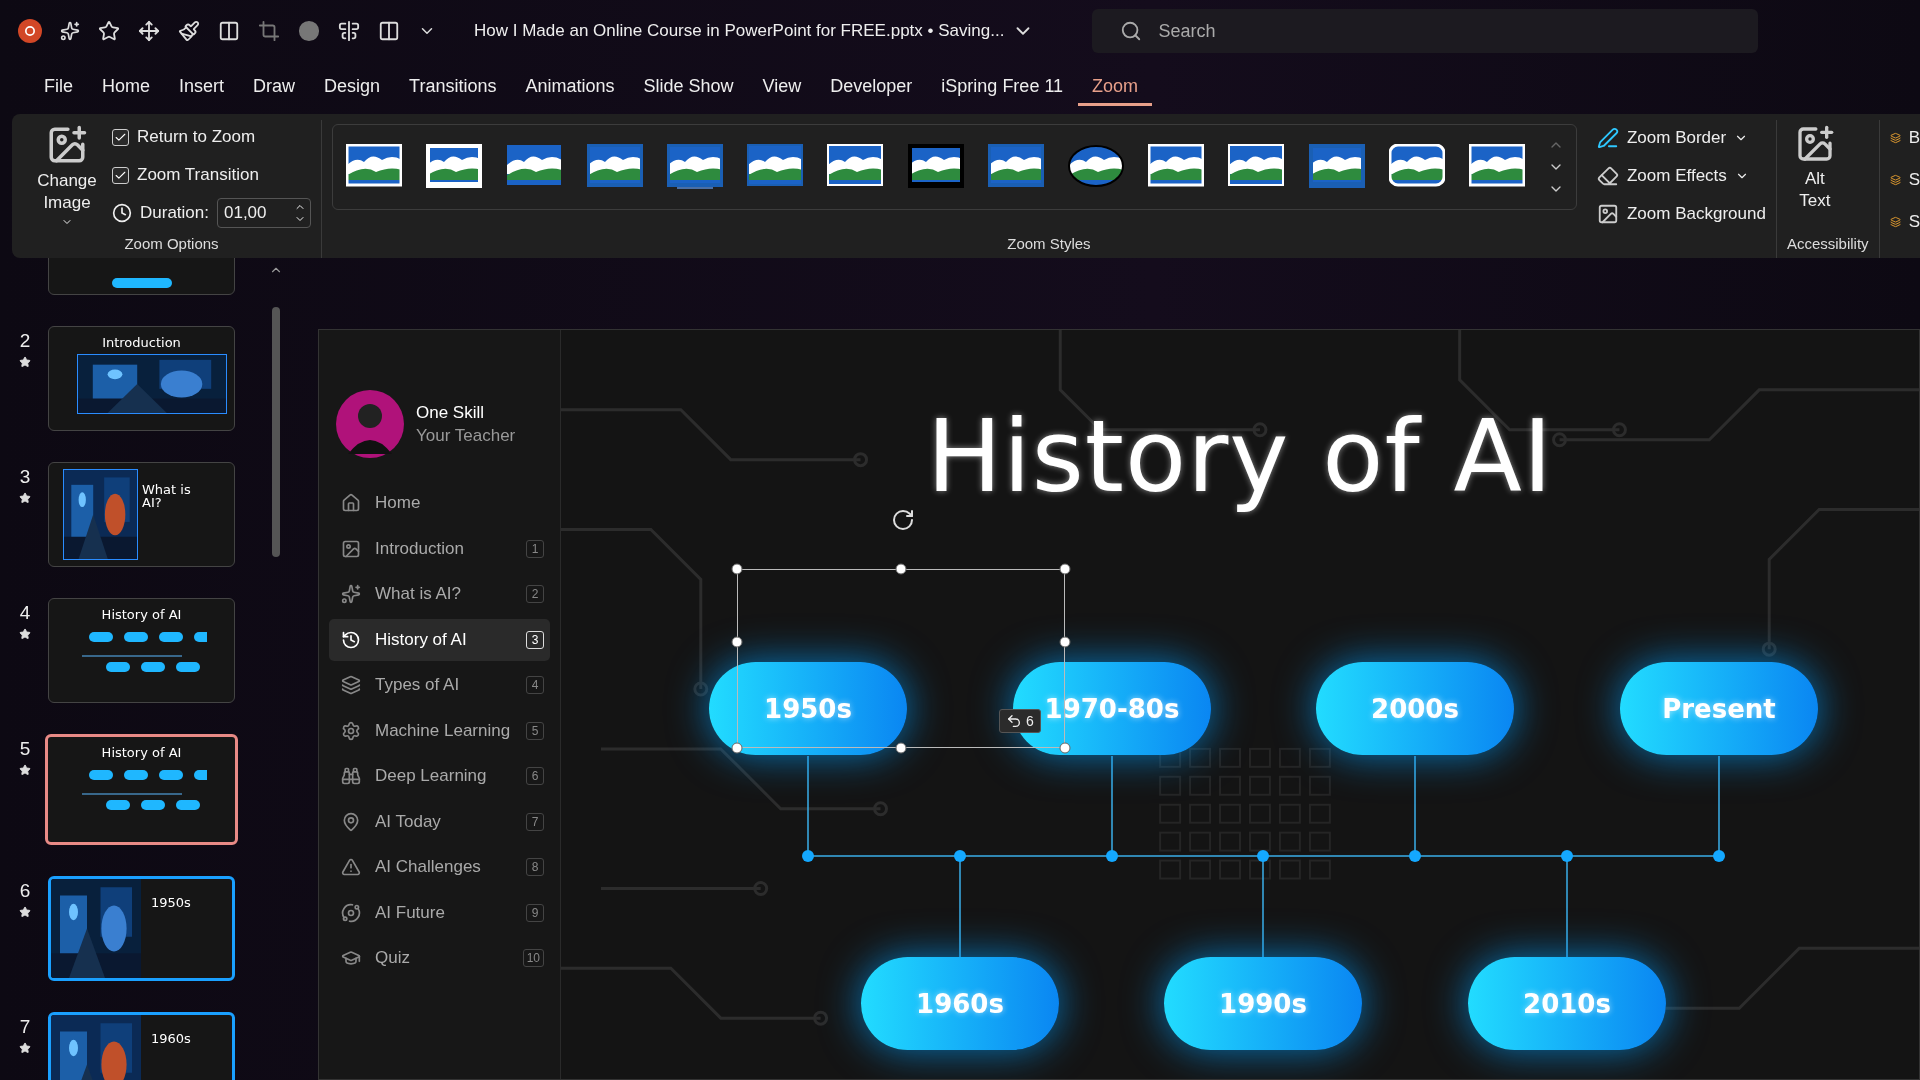  Describe the element at coordinates (389, 31) in the screenshot. I see `distribute-icon` at that location.